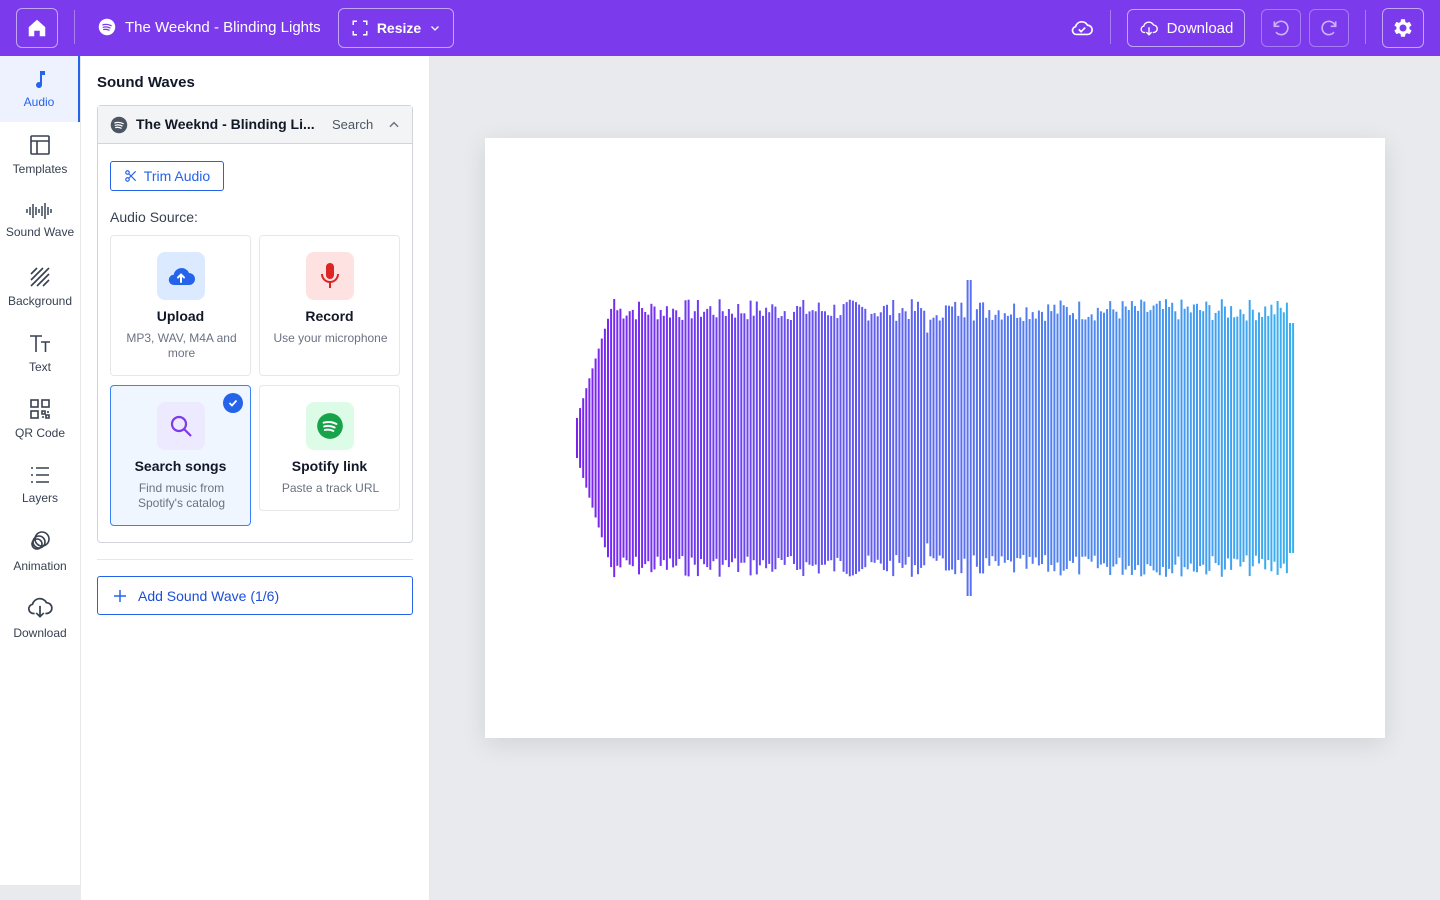 This screenshot has width=1440, height=900. Describe the element at coordinates (209, 27) in the screenshot. I see `project-title: The Weeknd - Blinding Lights` at that location.